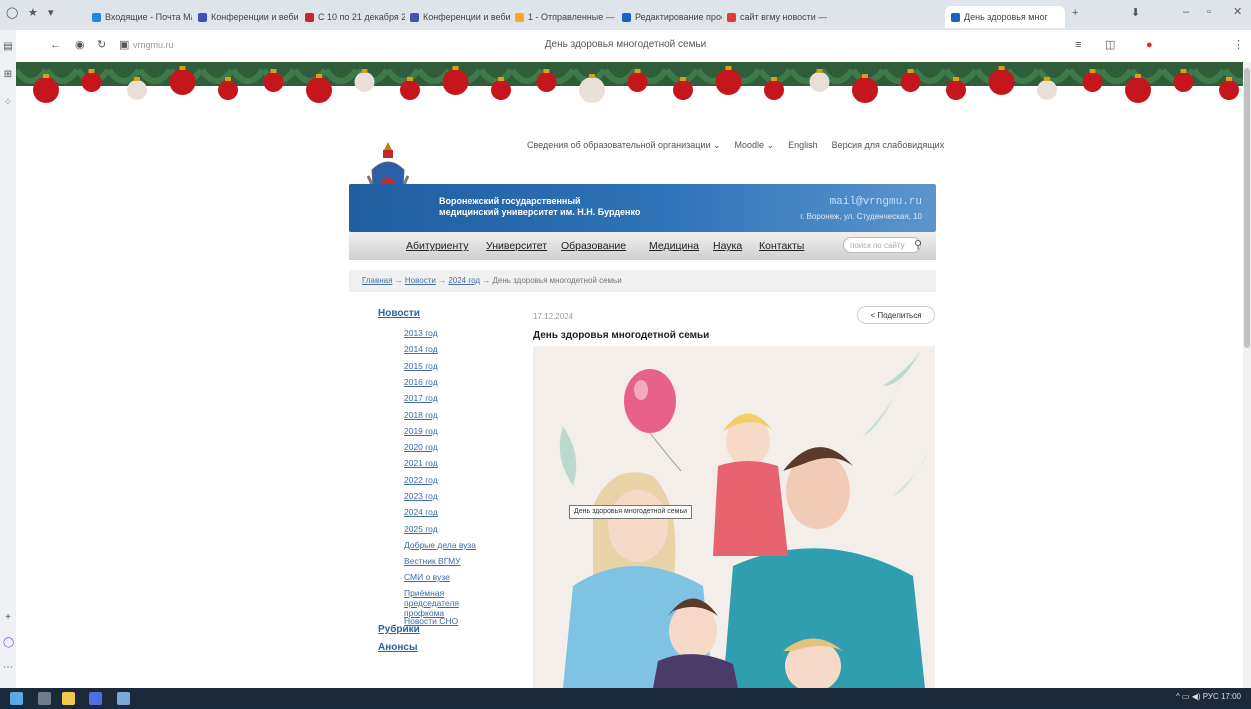 The height and width of the screenshot is (709, 1251). I want to click on alice-assistant-icon: ◯, so click(8, 643).